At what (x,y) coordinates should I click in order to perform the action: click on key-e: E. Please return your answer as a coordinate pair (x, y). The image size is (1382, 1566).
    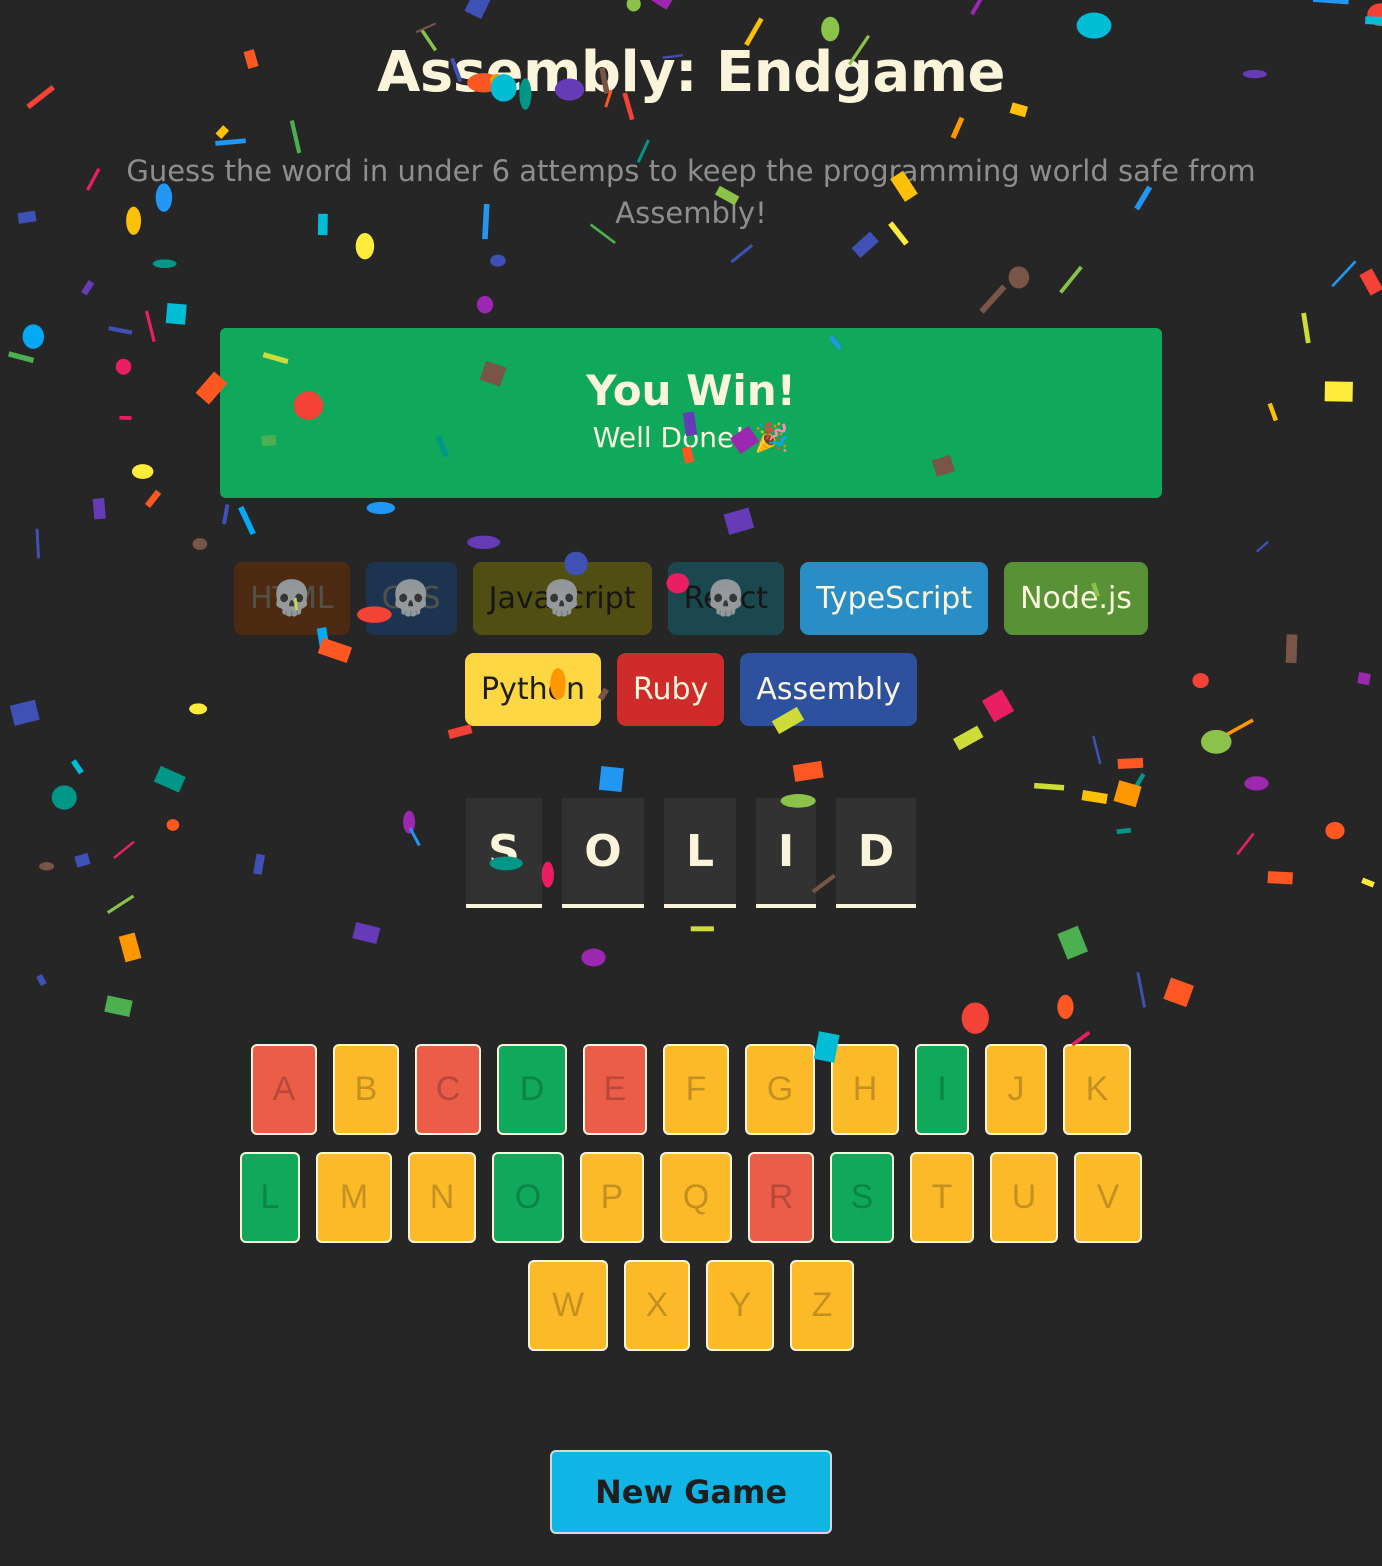
    Looking at the image, I should click on (615, 1089).